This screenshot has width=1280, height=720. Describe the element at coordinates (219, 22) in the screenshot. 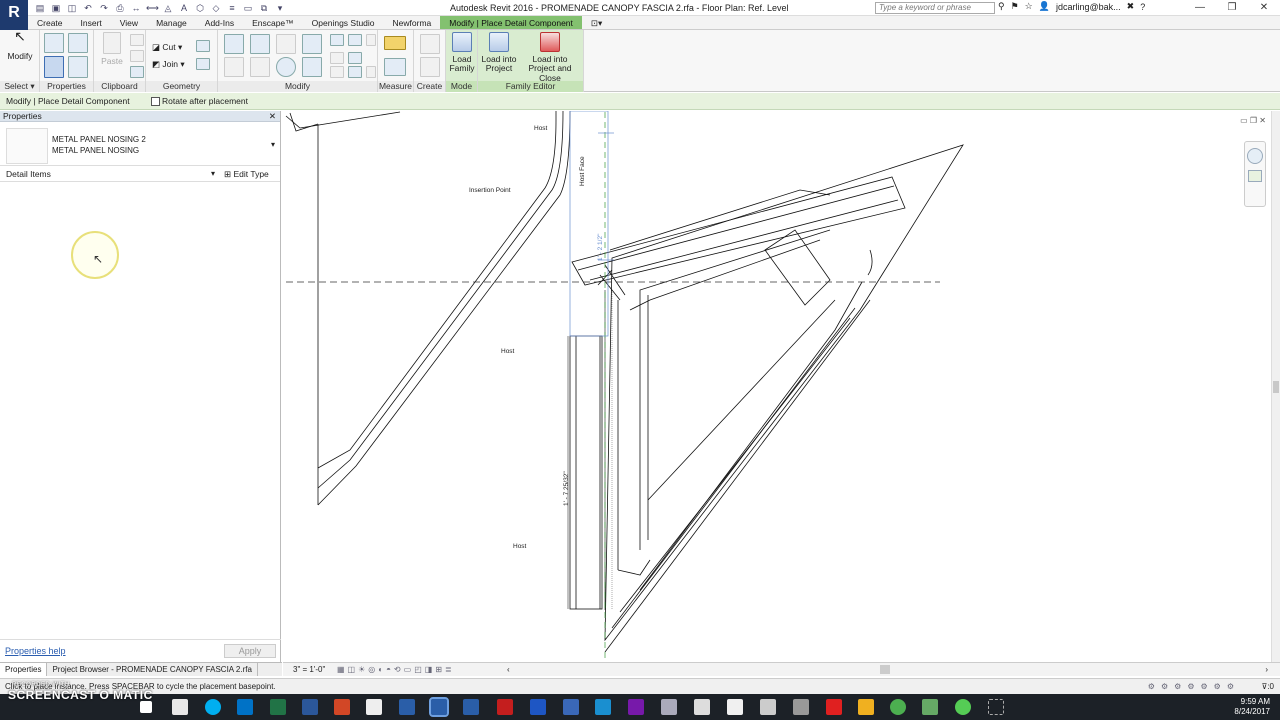

I see `tab-add-ins: Add-Ins` at that location.